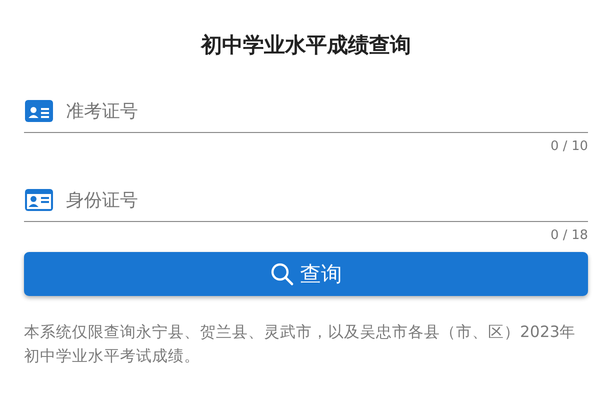 This screenshot has width=606, height=412. I want to click on search-icon, so click(282, 274).